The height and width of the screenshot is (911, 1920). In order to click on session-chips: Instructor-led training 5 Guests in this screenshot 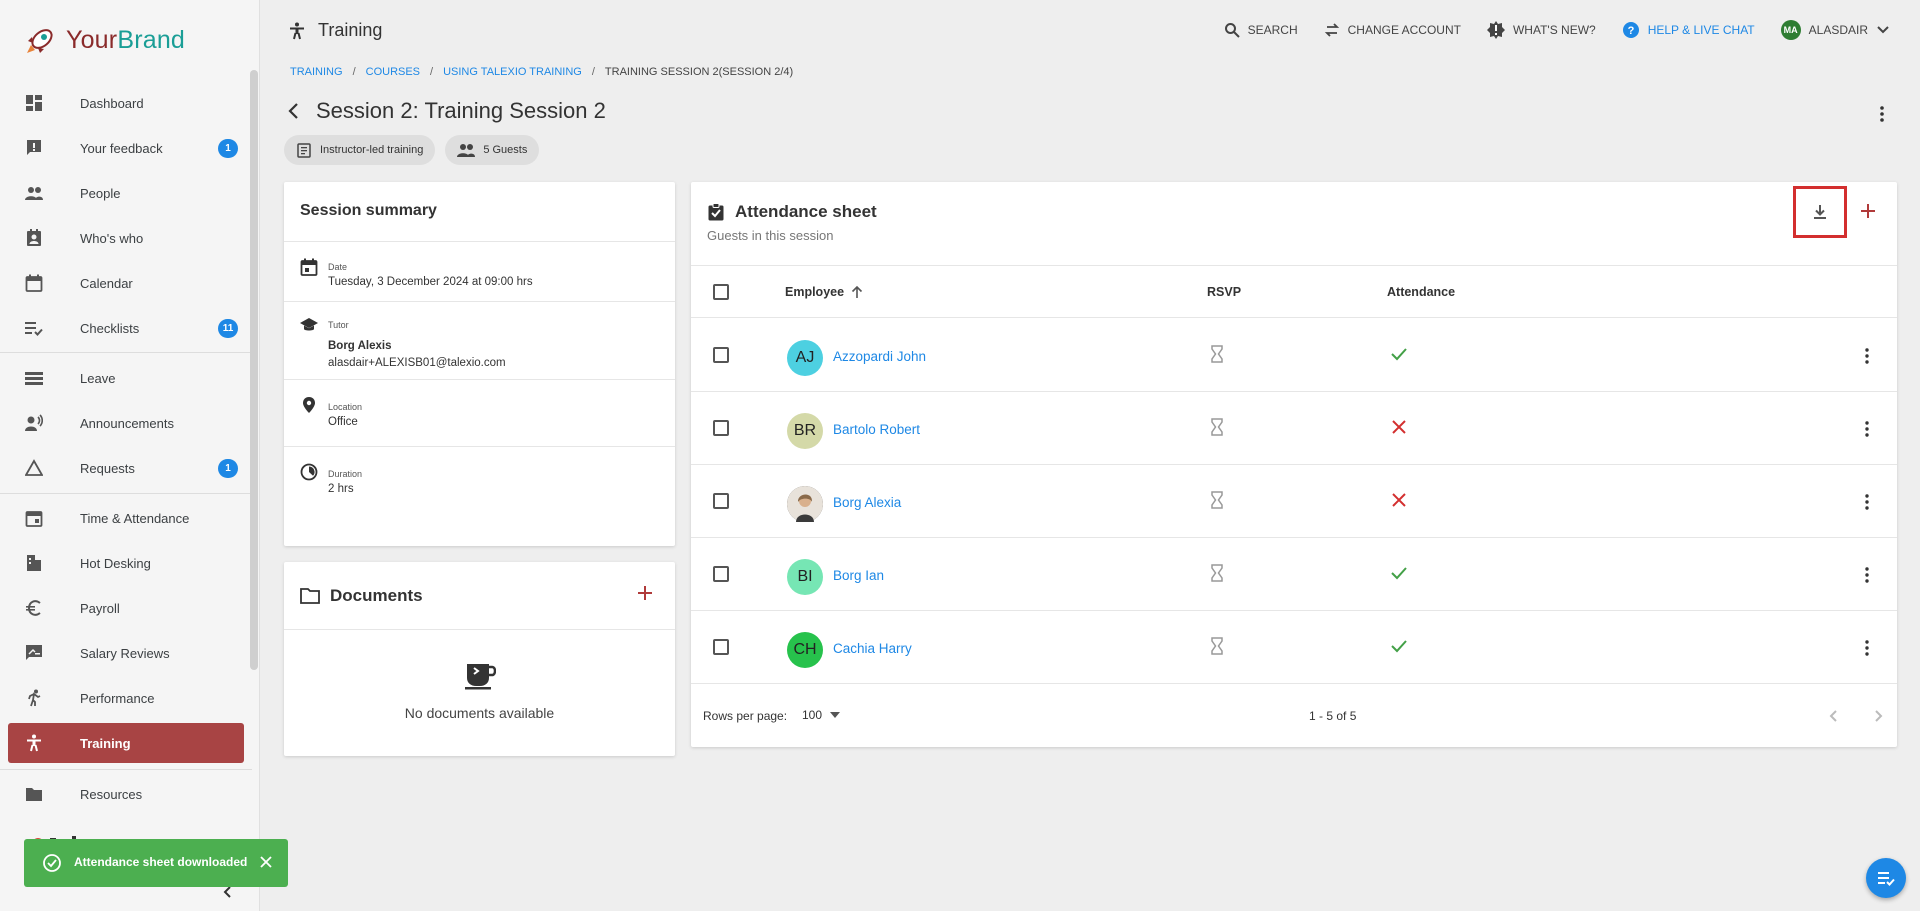, I will do `click(412, 150)`.